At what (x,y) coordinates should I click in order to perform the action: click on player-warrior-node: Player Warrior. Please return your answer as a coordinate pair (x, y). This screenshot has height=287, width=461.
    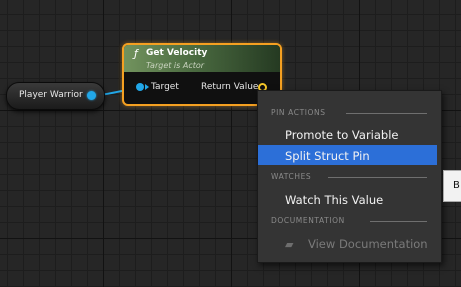
    Looking at the image, I should click on (55, 96).